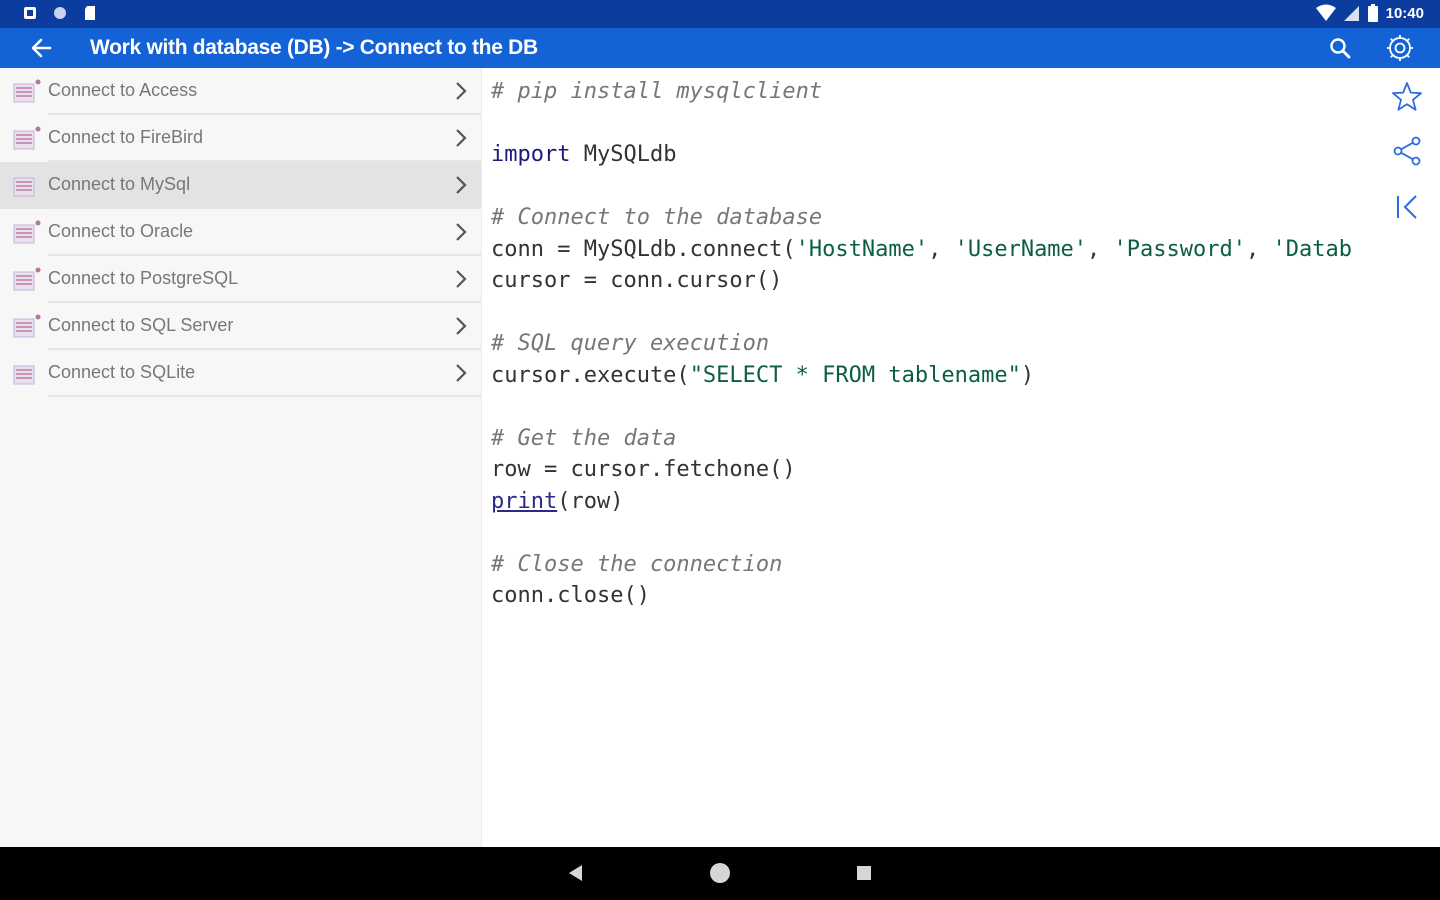 The width and height of the screenshot is (1440, 900). Describe the element at coordinates (1340, 48) in the screenshot. I see `search-icon` at that location.